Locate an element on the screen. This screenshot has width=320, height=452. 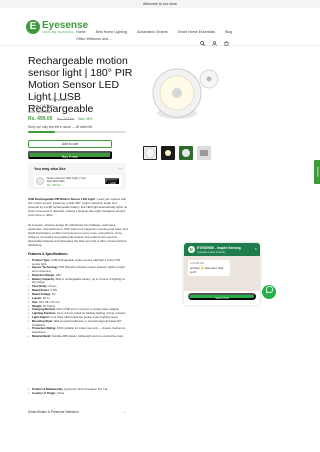
chat-bubble: EYESENSE Hi there 👋 How can I help you? is located at coordinates (209, 268).